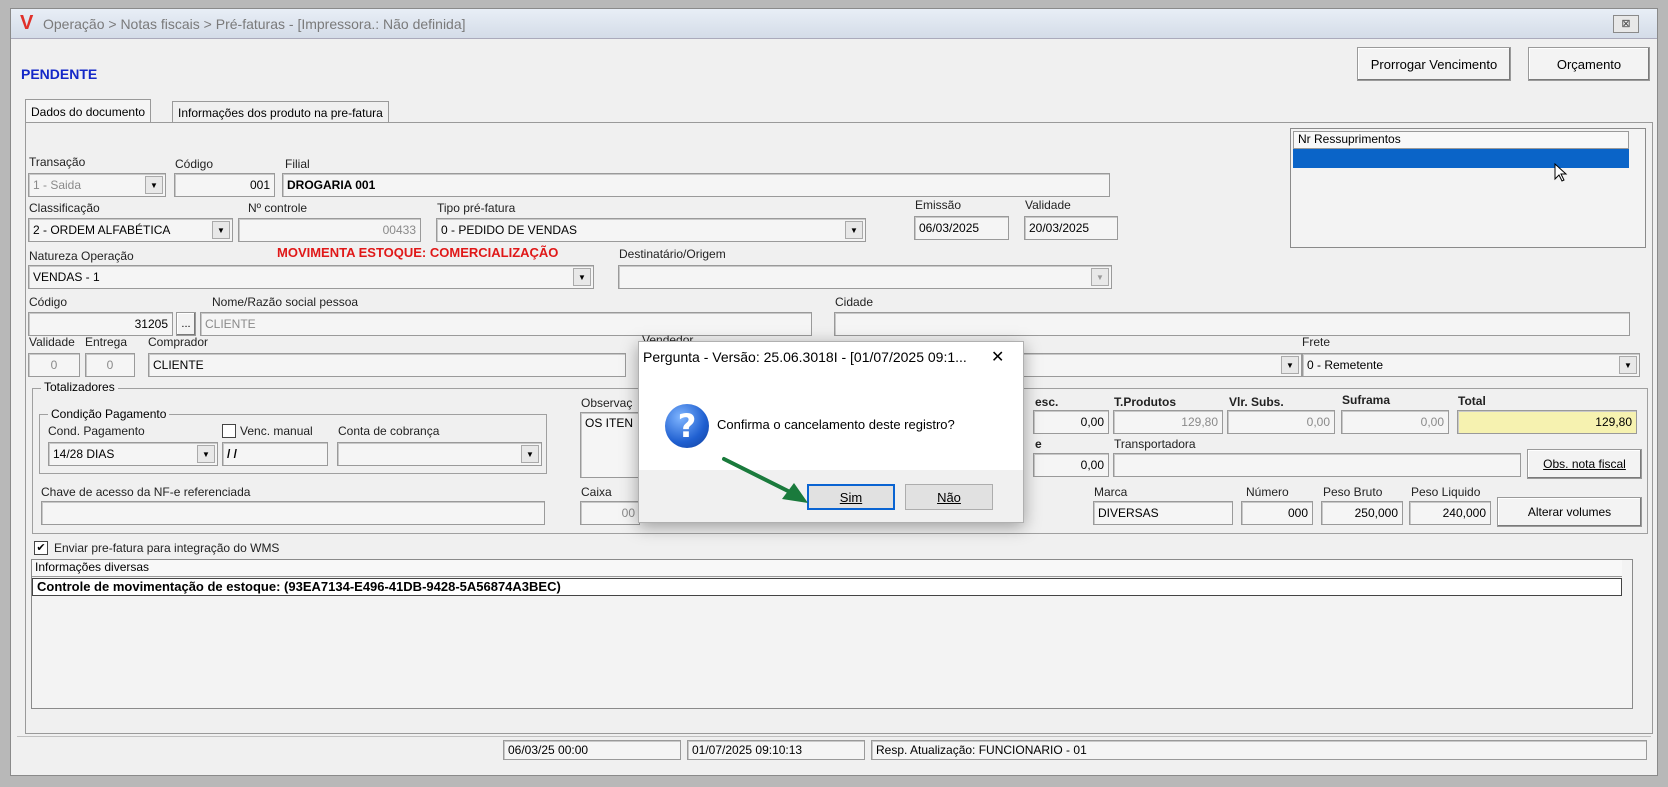 This screenshot has height=787, width=1668. I want to click on conta-cobranca-select: ▼, so click(439, 454).